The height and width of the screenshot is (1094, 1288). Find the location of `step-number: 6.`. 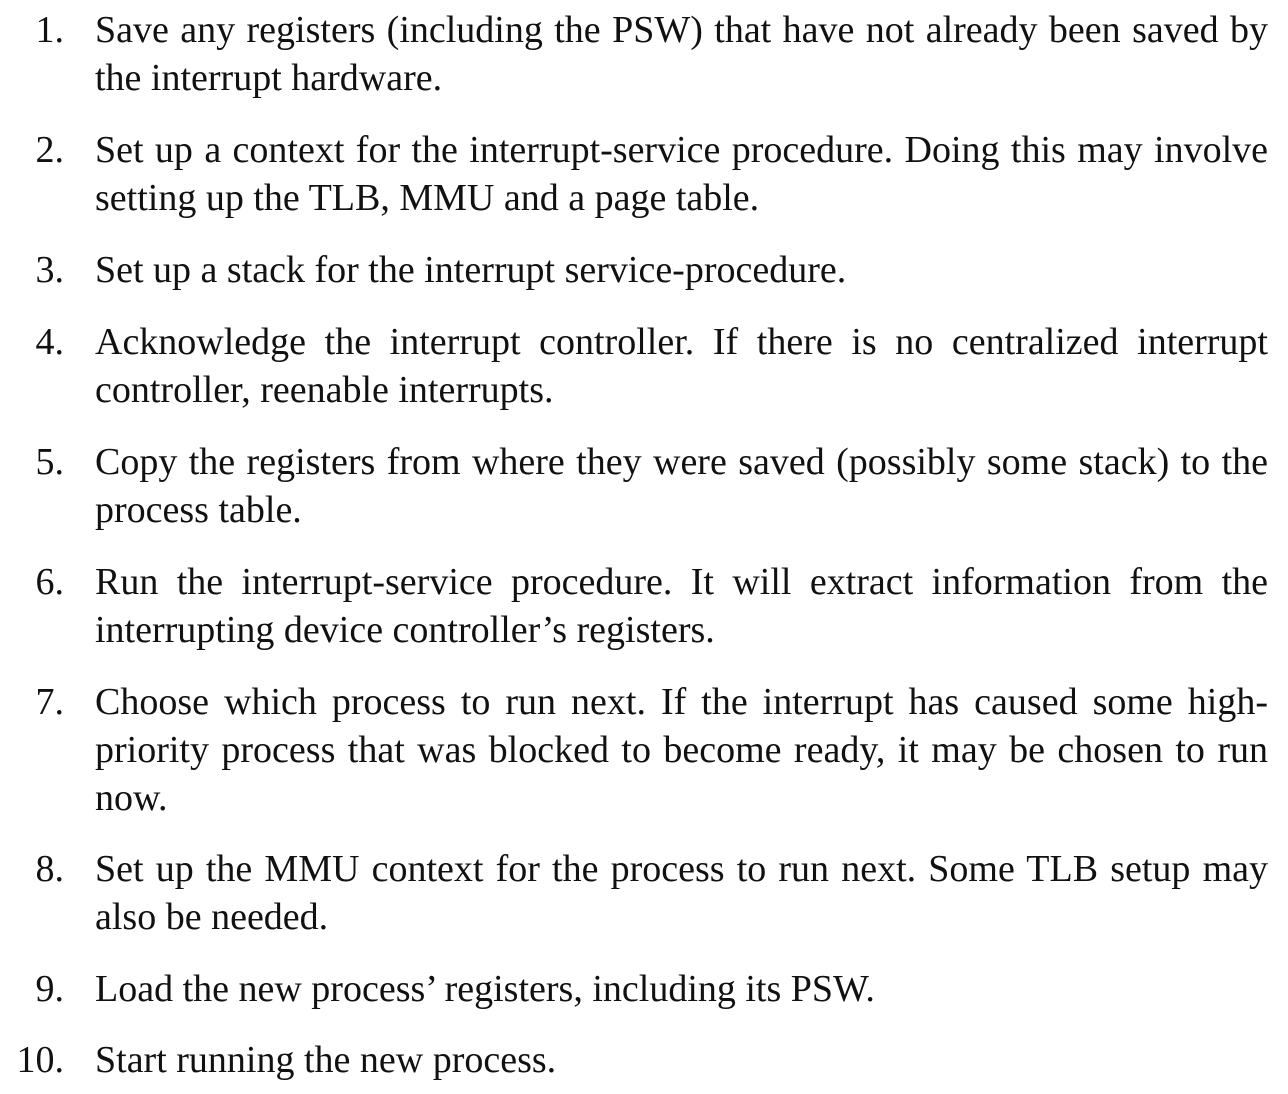

step-number: 6. is located at coordinates (50, 582).